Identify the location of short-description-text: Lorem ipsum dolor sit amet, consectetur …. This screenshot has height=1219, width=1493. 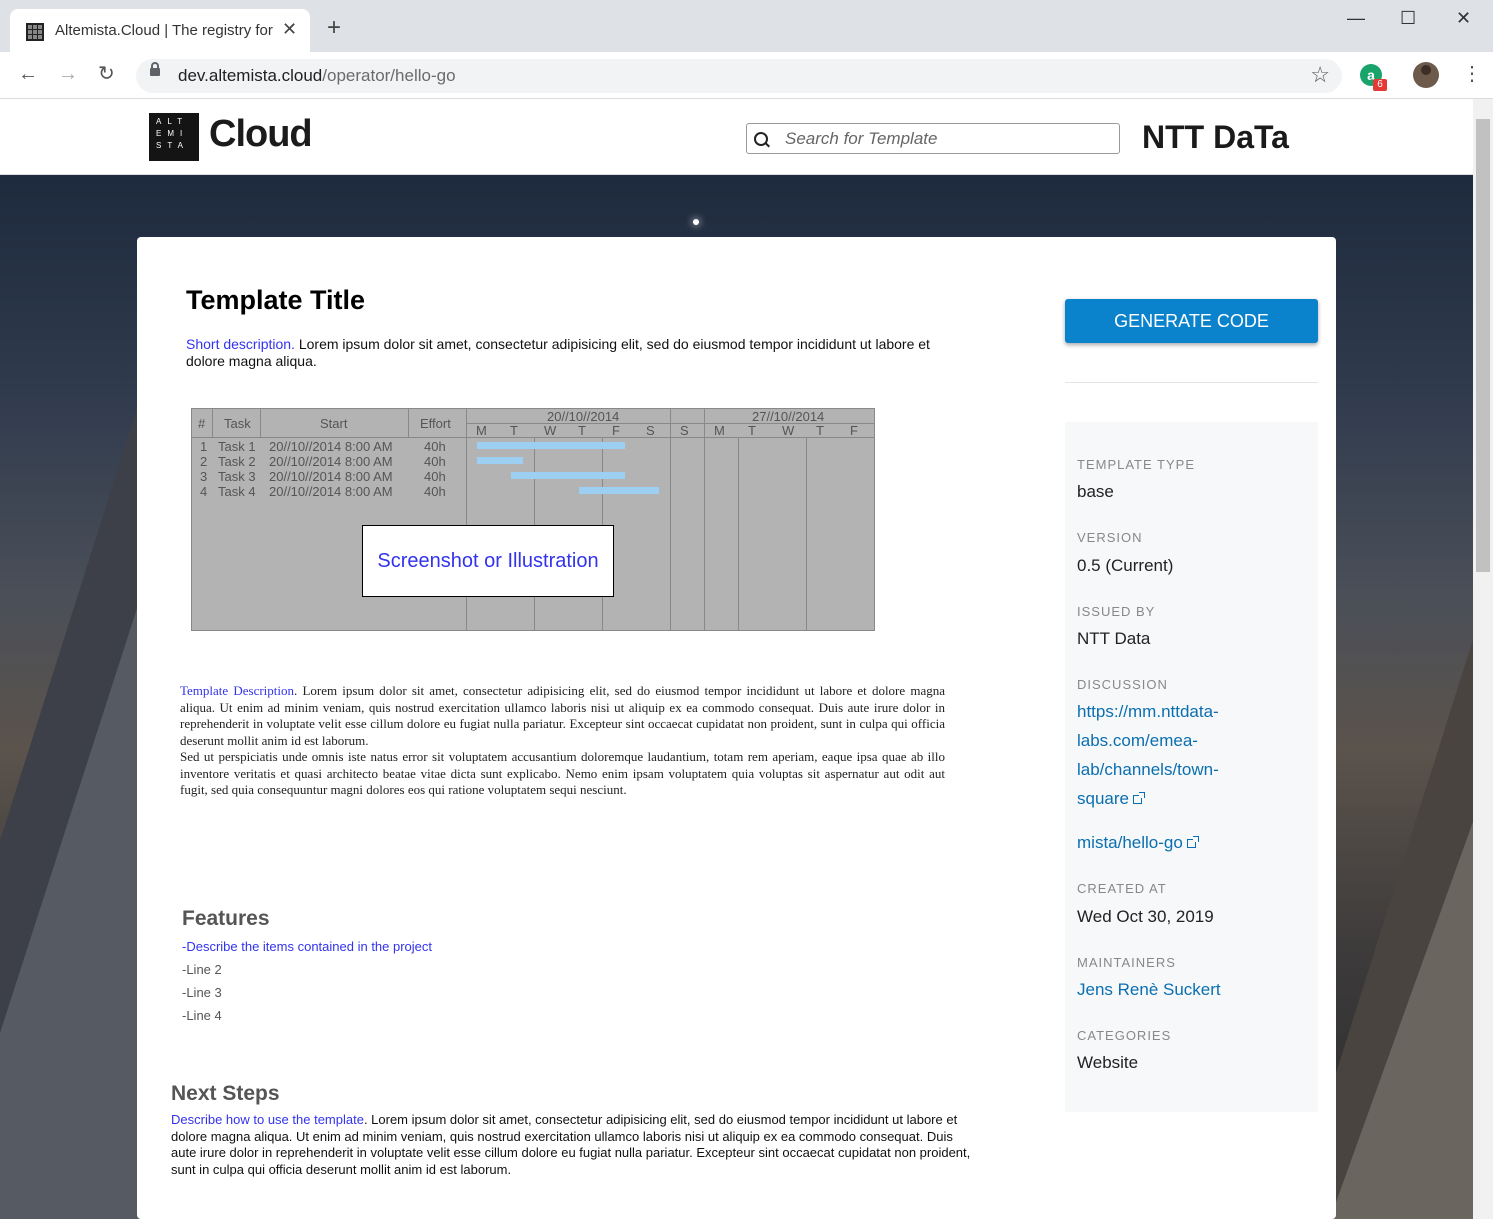
(558, 352).